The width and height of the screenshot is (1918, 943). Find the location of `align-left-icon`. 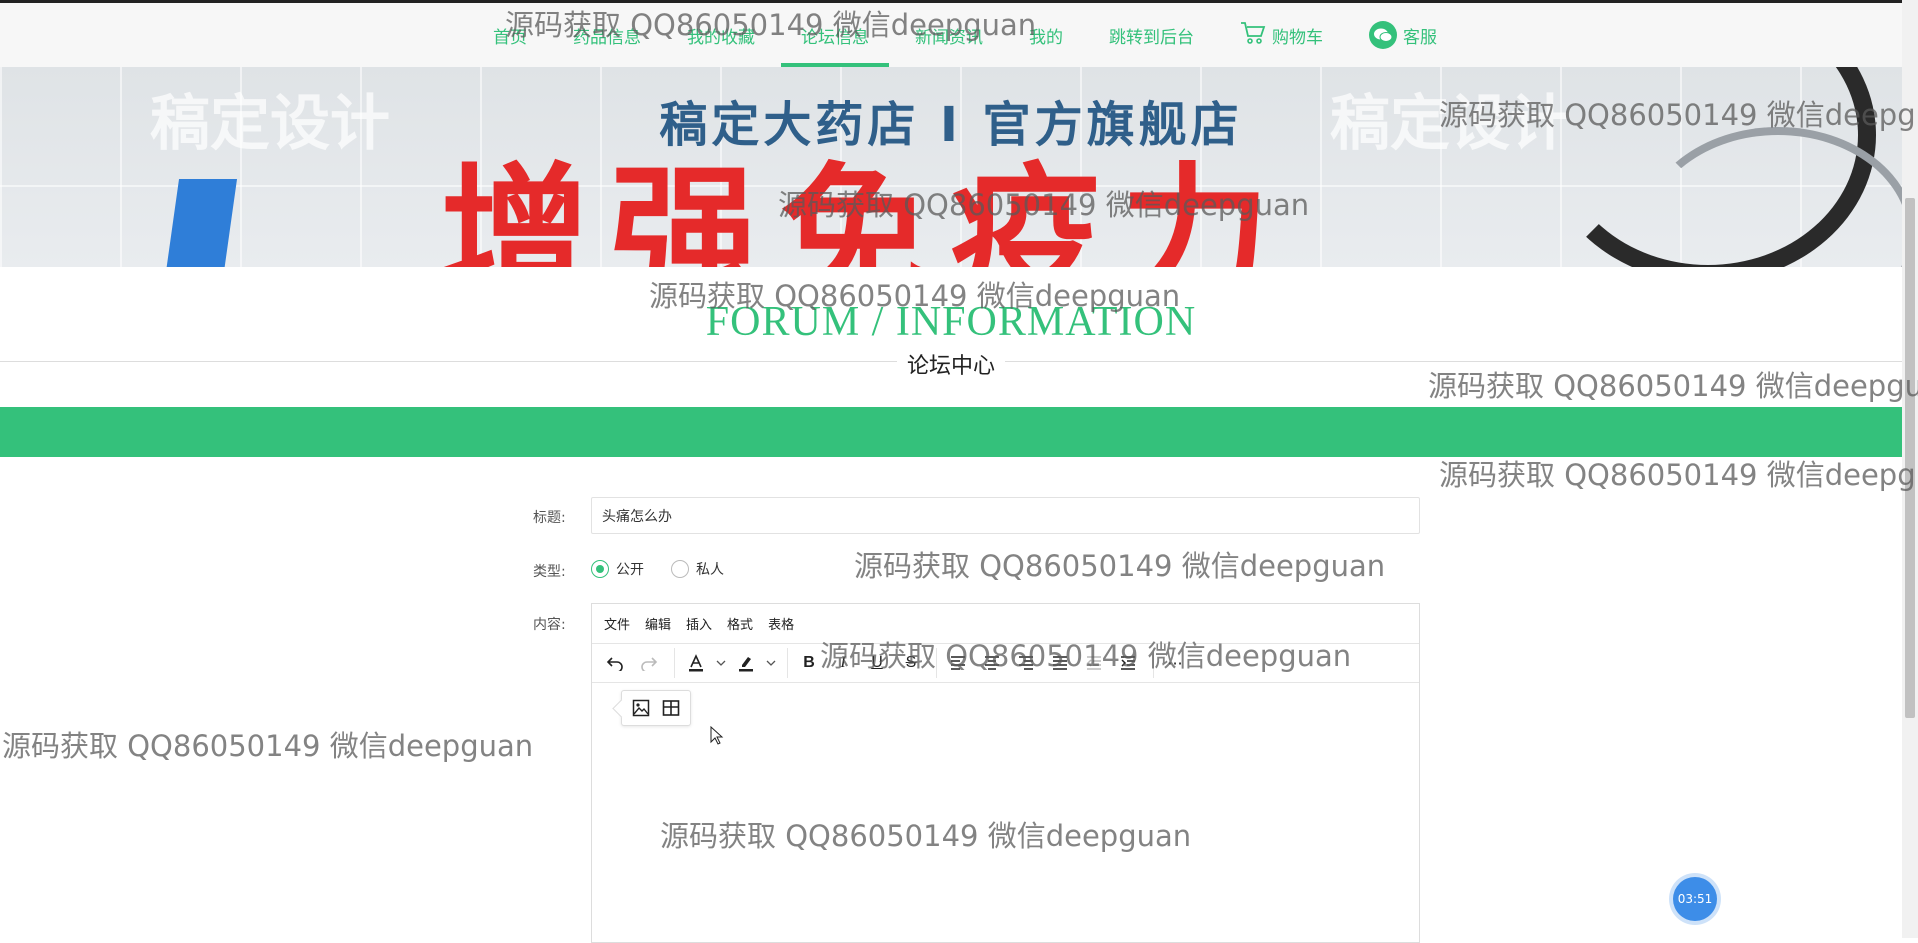

align-left-icon is located at coordinates (958, 663).